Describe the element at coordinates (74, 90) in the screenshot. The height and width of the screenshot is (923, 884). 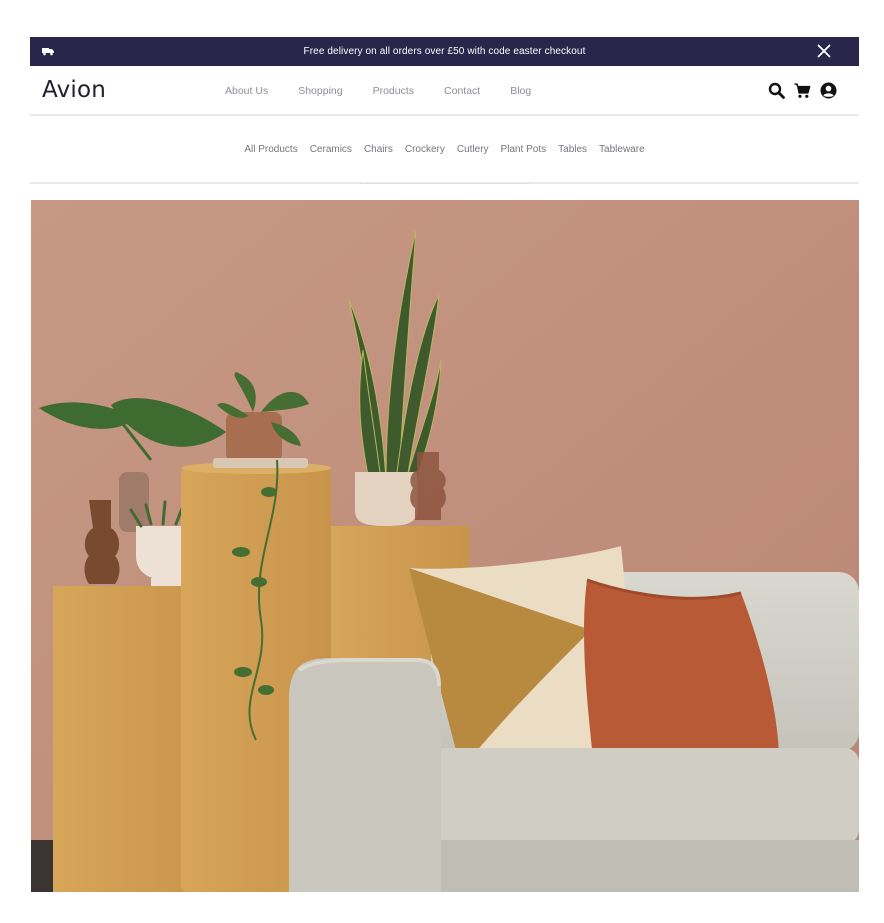
I see `site-logo: Avion` at that location.